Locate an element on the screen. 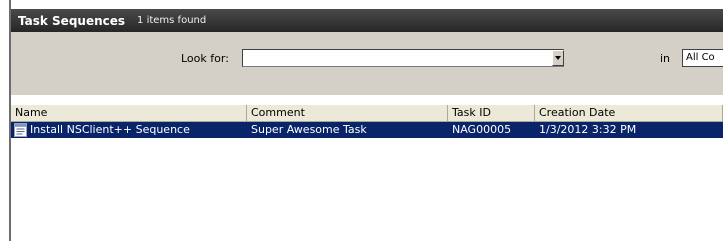 The height and width of the screenshot is (241, 723). column-header-comment: Comment is located at coordinates (347, 113).